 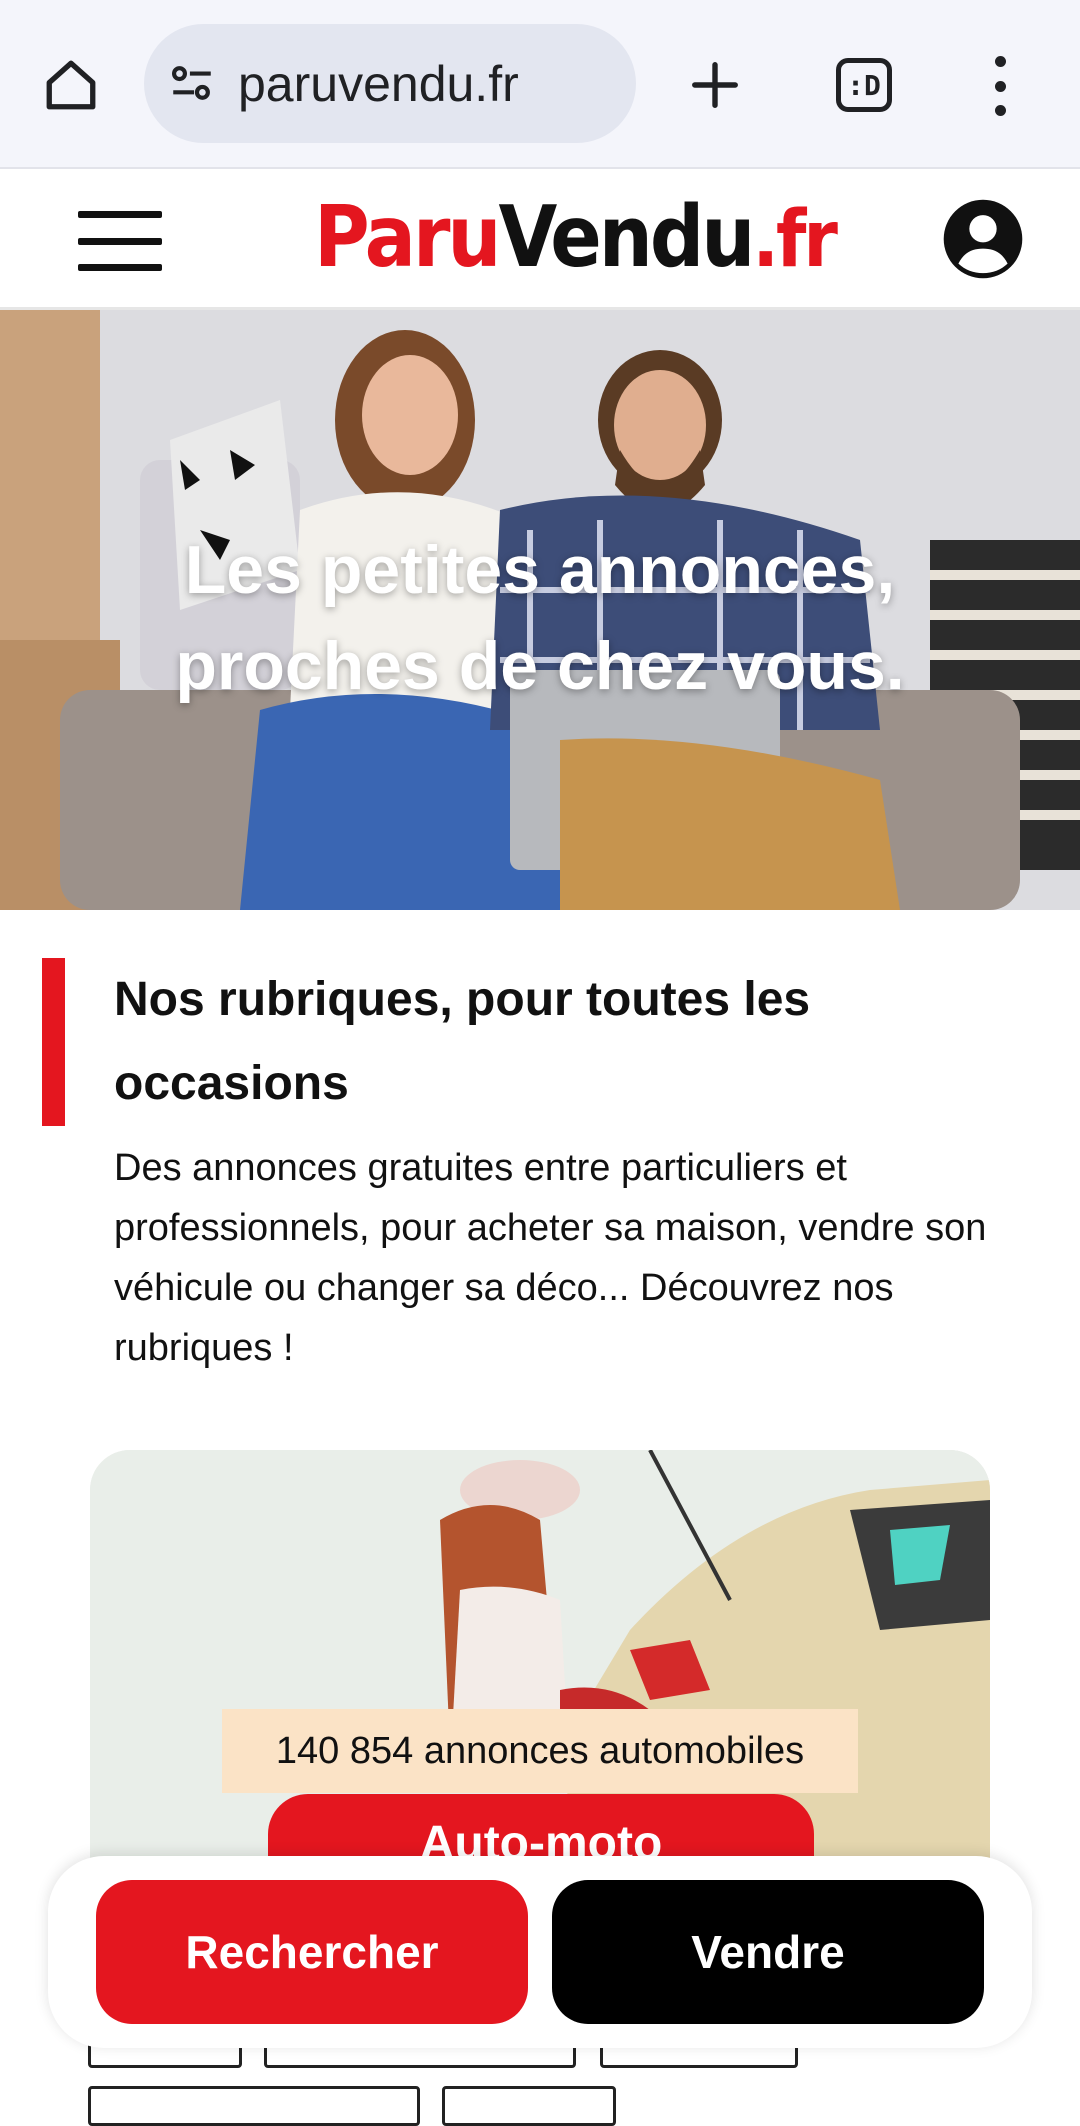 I want to click on address-bar: paruvendu.fr, so click(x=390, y=83).